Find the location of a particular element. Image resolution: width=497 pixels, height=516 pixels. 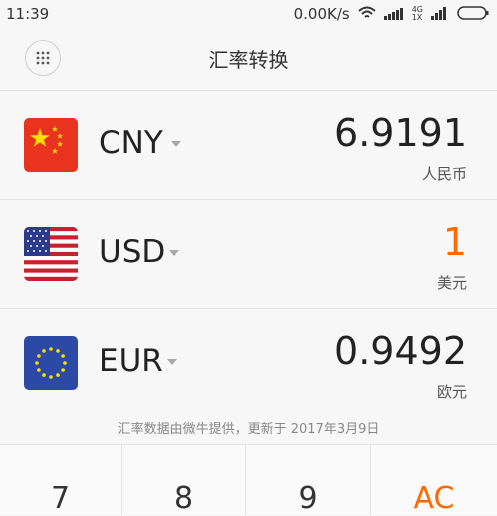

data-source-note: 汇率数据由微牛提供，更新于 2017年3月9日 is located at coordinates (248, 429).